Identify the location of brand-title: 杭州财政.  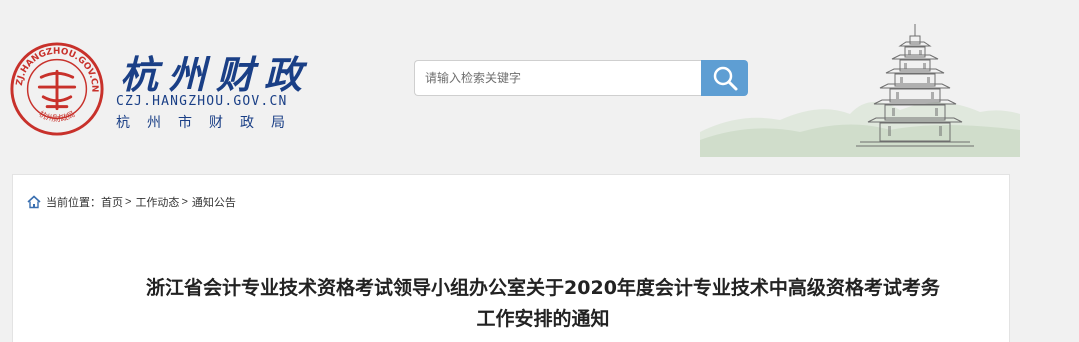
(216, 71).